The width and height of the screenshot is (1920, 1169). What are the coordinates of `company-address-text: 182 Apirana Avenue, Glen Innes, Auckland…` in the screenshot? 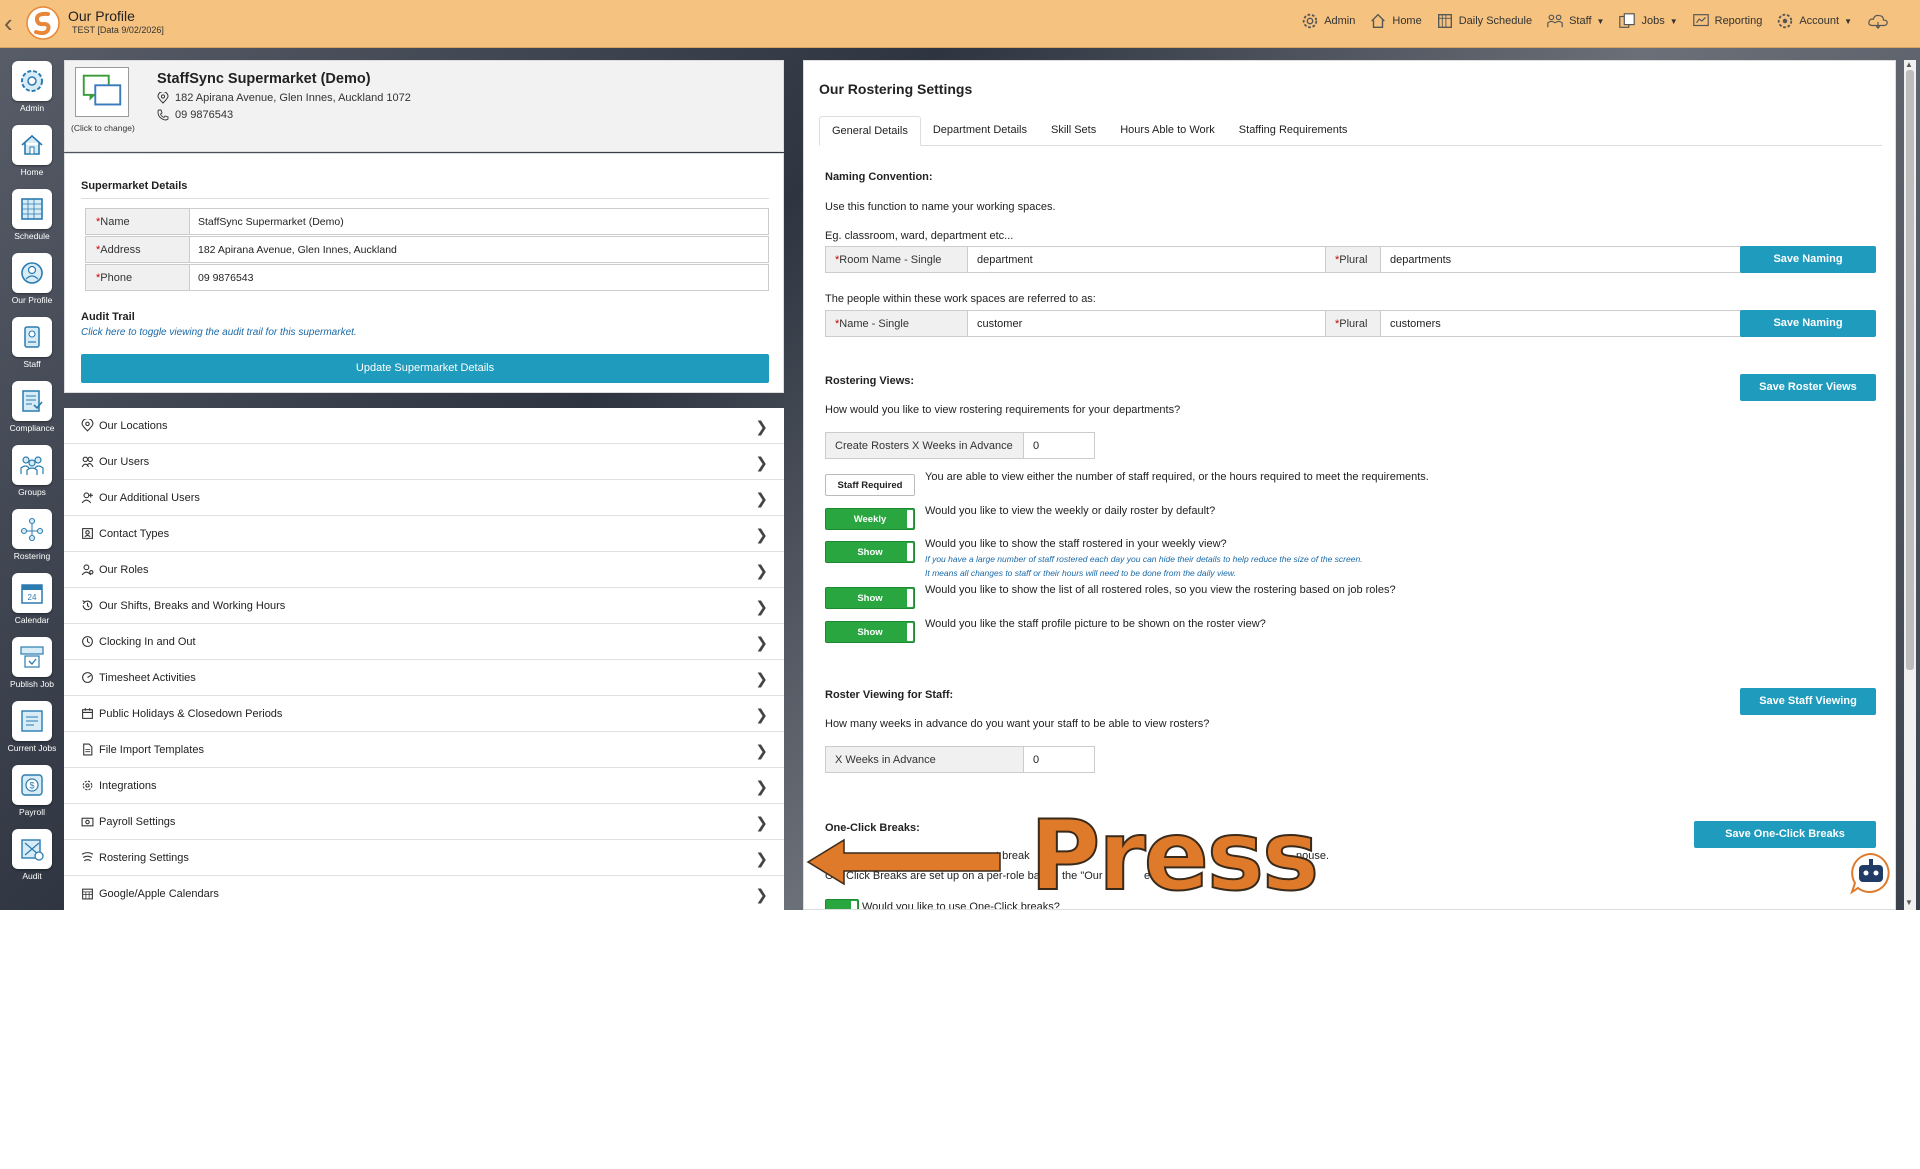 It's located at (293, 98).